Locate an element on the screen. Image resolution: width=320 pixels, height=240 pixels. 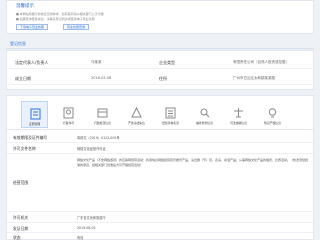
certificate-icon is located at coordinates (68, 113).